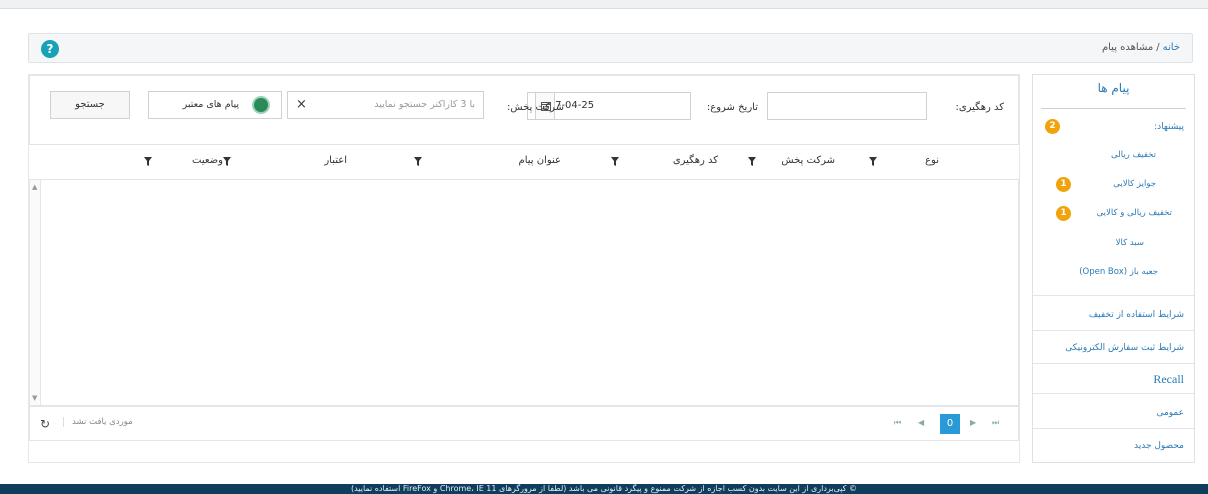 The height and width of the screenshot is (494, 1208). Describe the element at coordinates (1118, 272) in the screenshot. I see `sidebar-subitem-open-box: جعبه باز (Open Box)` at that location.